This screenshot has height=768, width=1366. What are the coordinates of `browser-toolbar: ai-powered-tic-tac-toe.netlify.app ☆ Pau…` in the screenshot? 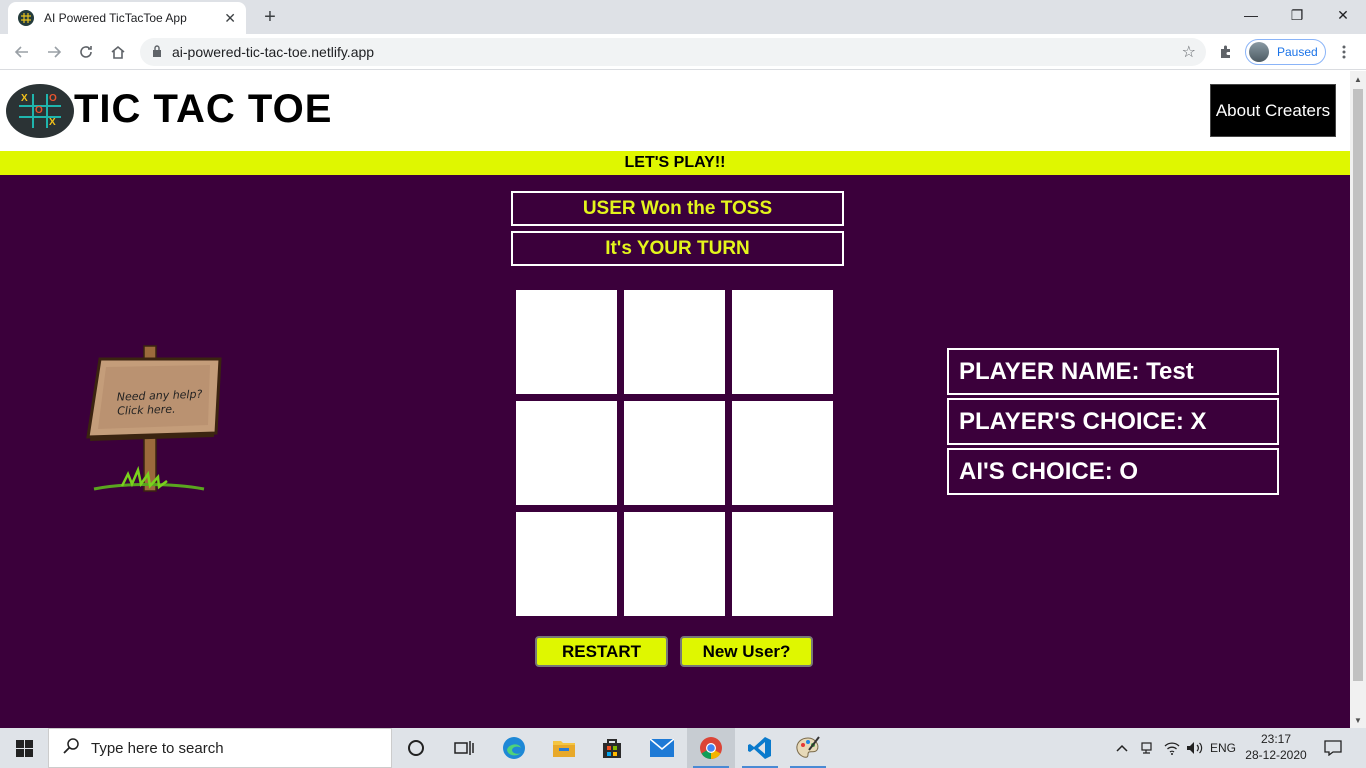 It's located at (683, 52).